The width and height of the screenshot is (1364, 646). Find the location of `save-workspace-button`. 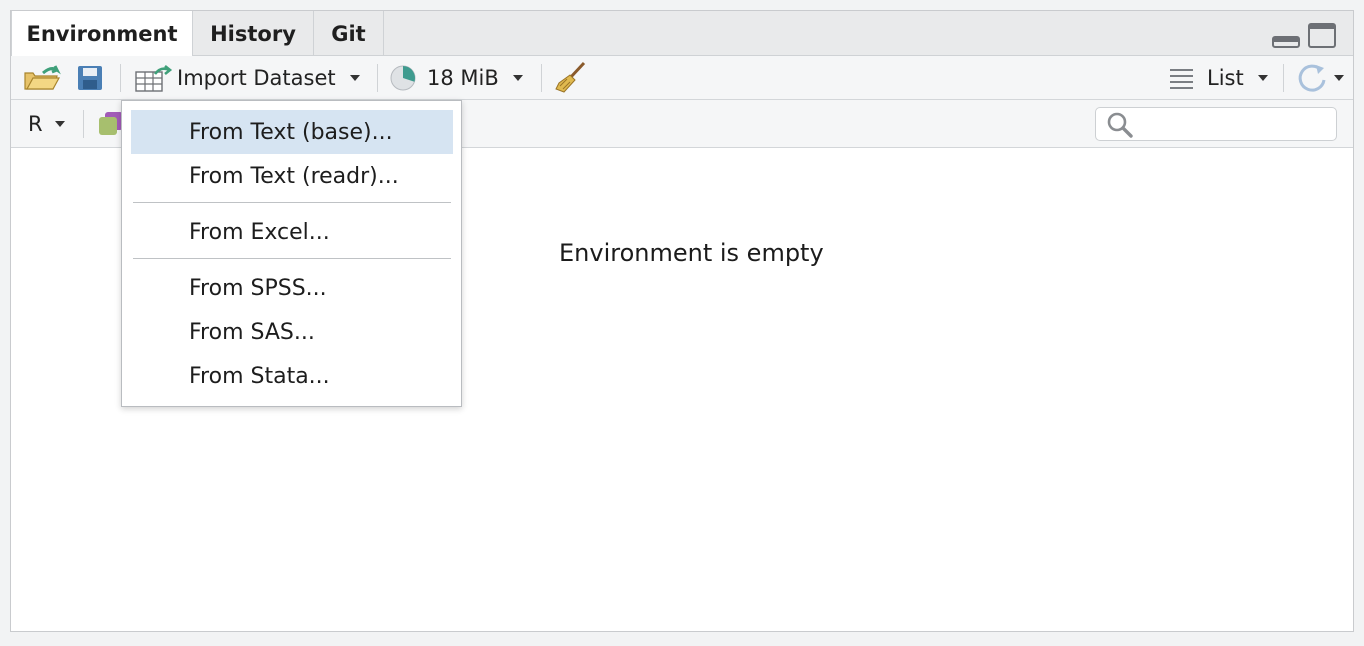

save-workspace-button is located at coordinates (90, 78).